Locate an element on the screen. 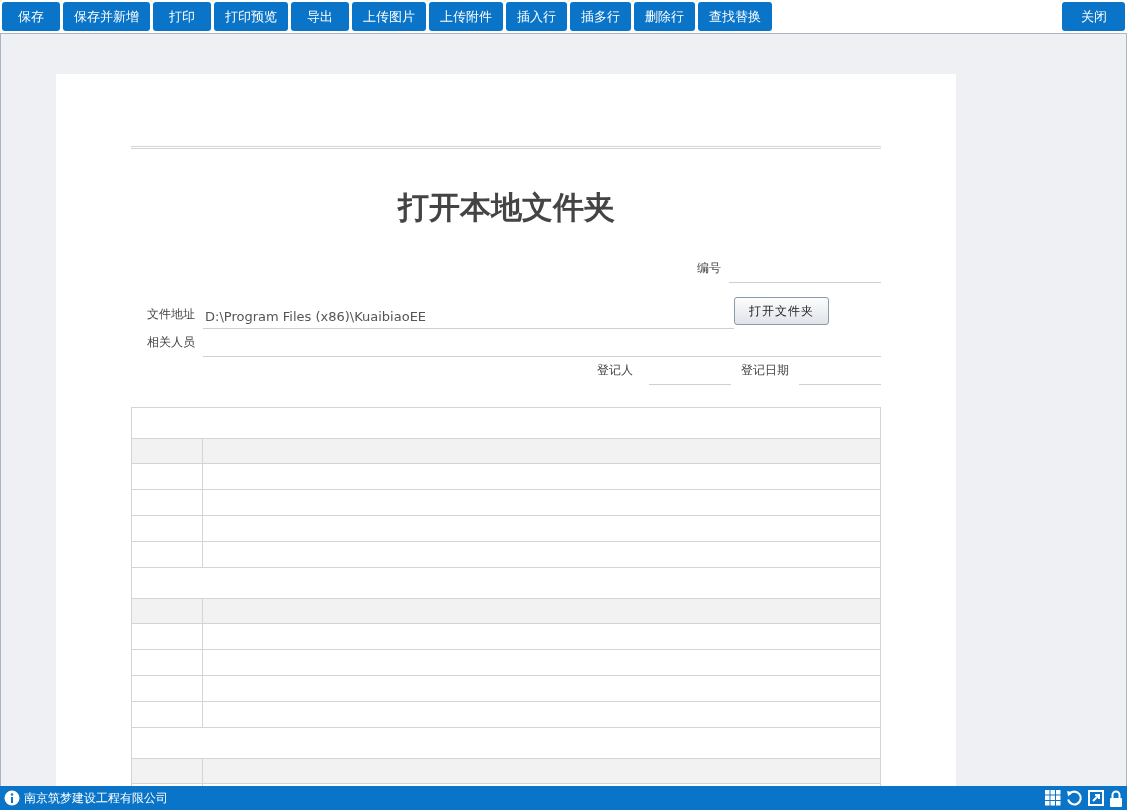 The image size is (1127, 810). toolbar-button: 保存并新增 is located at coordinates (106, 16).